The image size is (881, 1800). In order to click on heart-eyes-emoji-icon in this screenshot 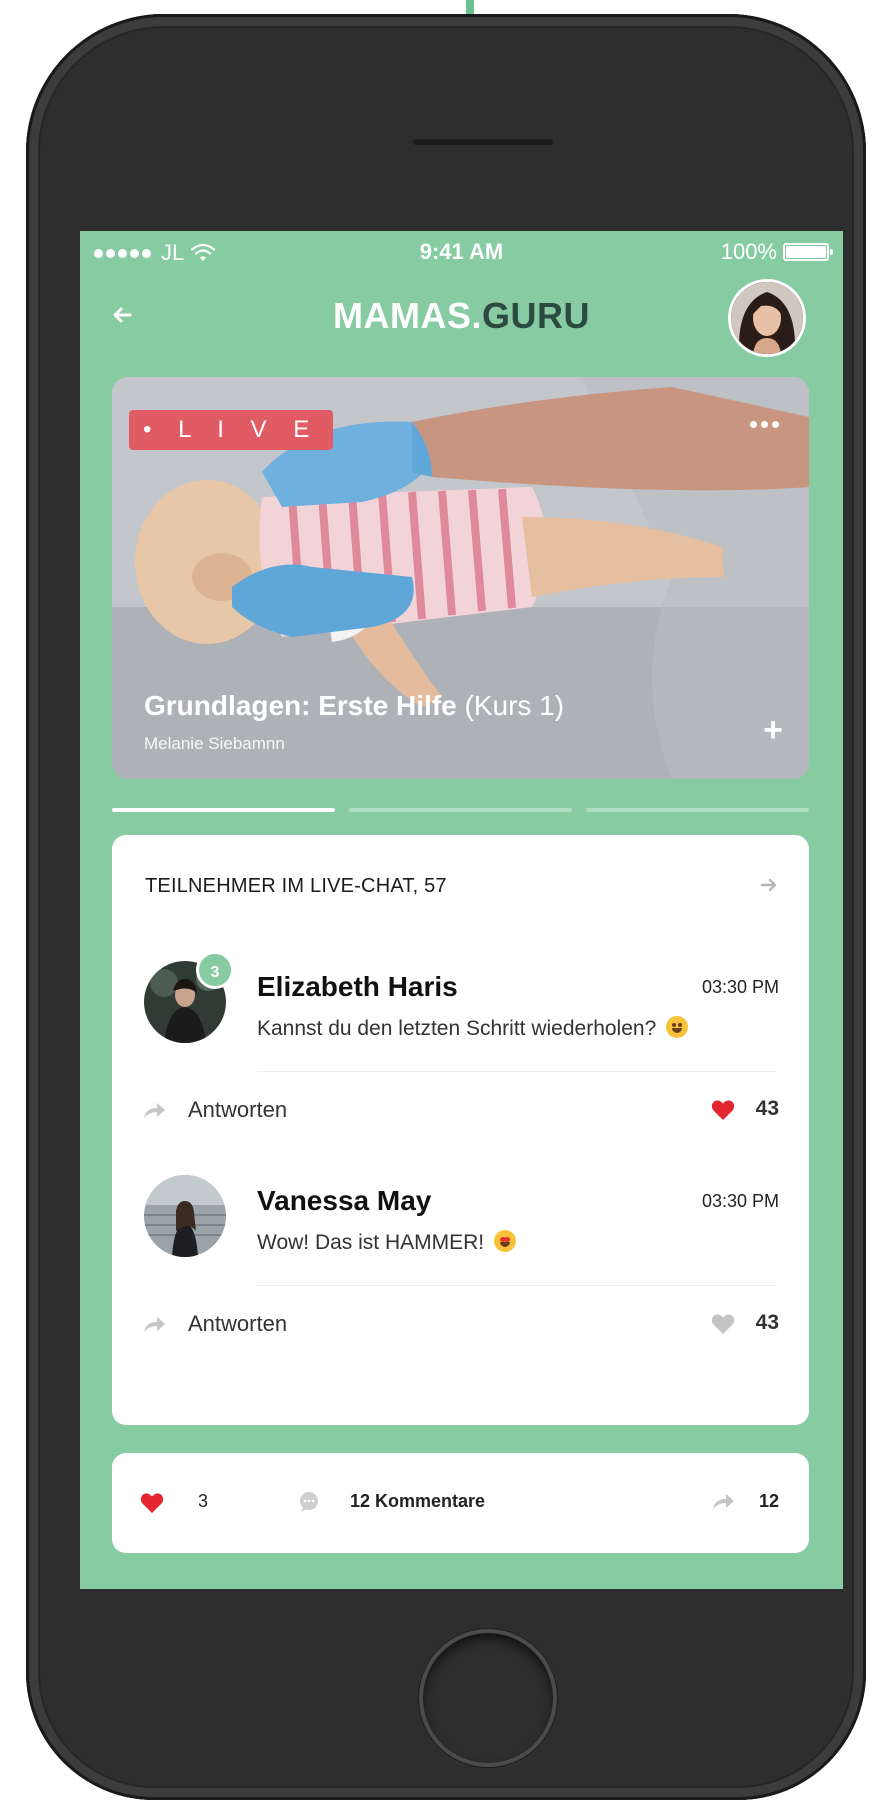, I will do `click(505, 1241)`.